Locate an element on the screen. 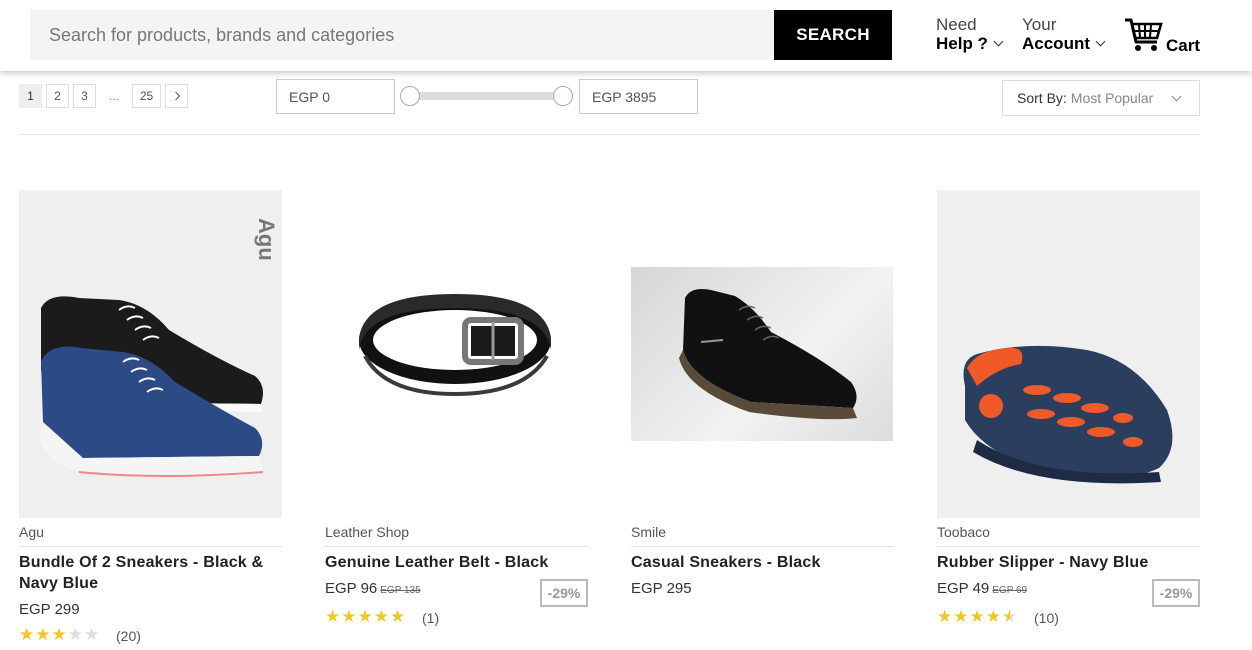 The height and width of the screenshot is (650, 1252). help-menu-top: Need is located at coordinates (956, 24).